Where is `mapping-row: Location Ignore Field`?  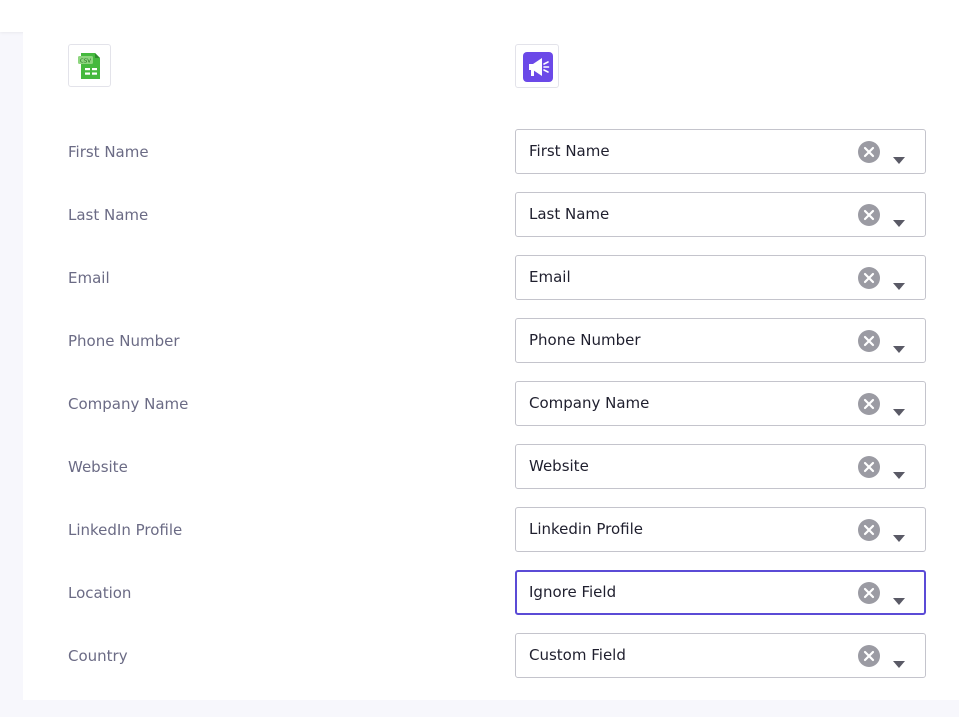 mapping-row: Location Ignore Field is located at coordinates (479, 593).